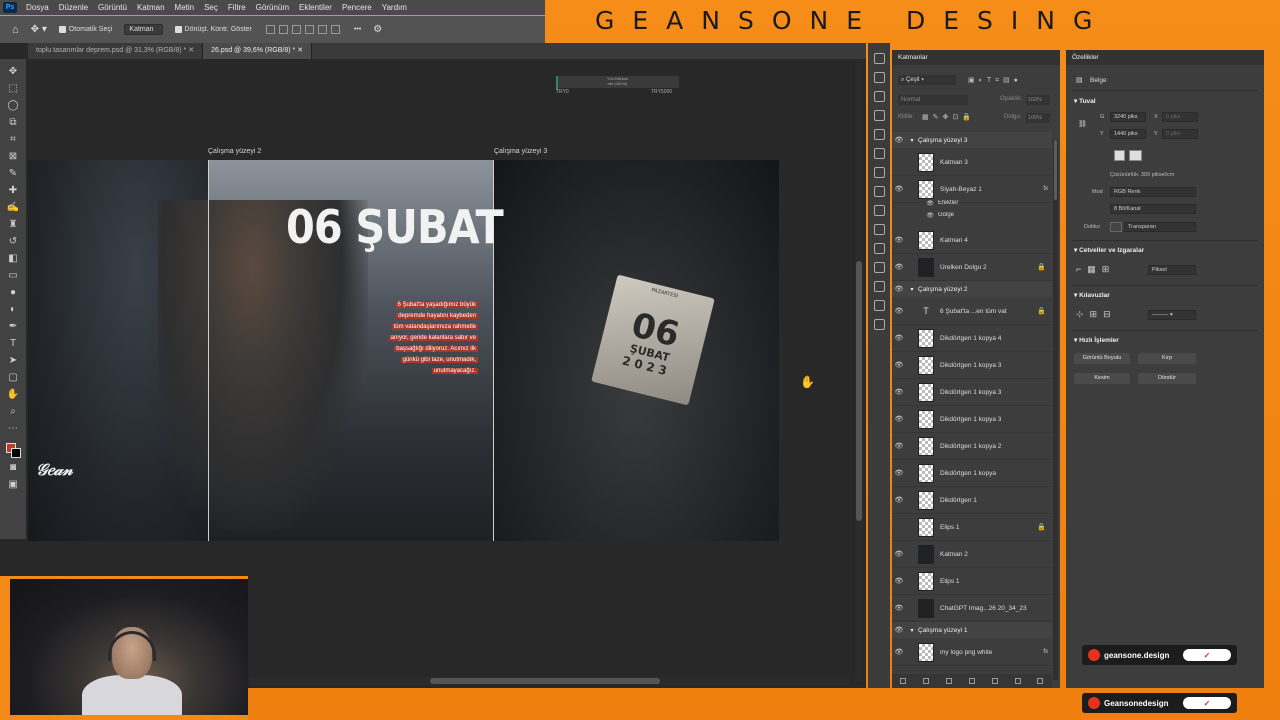 The image size is (1280, 720). I want to click on menu-filter: Filtre, so click(237, 7).